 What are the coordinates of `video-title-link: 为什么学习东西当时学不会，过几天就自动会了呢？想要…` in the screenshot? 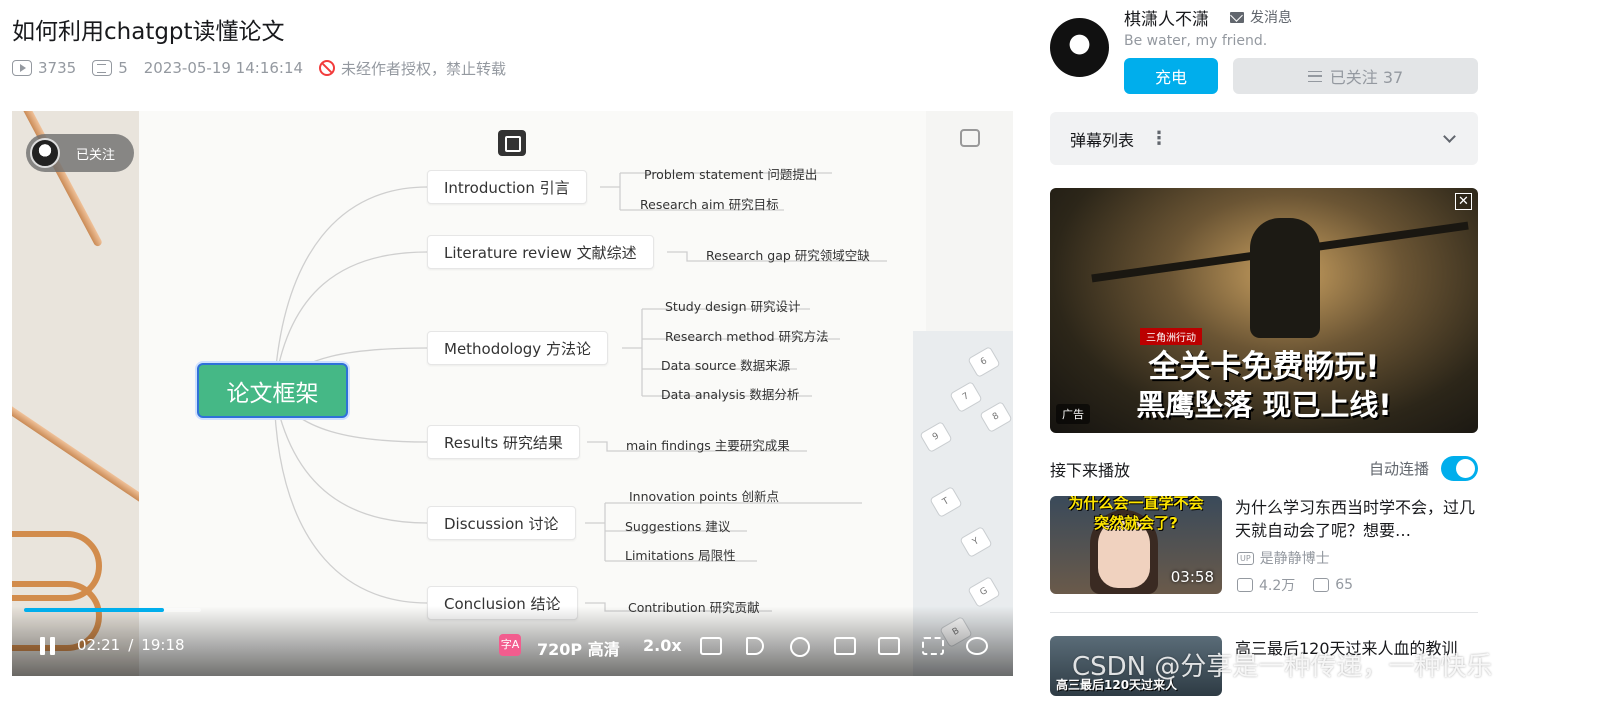 It's located at (1356, 519).